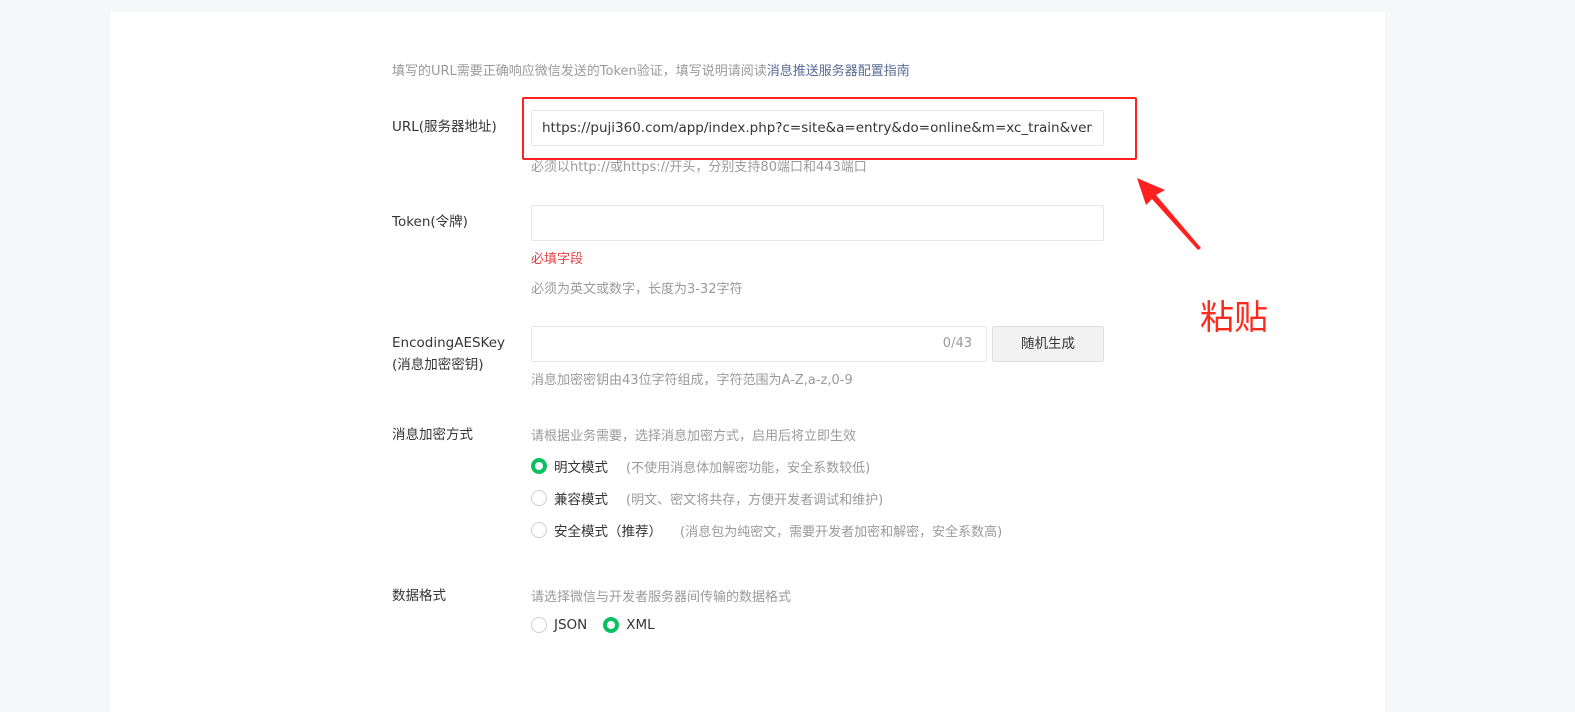 The image size is (1575, 712). I want to click on token-required-error: 必填字段, so click(557, 259).